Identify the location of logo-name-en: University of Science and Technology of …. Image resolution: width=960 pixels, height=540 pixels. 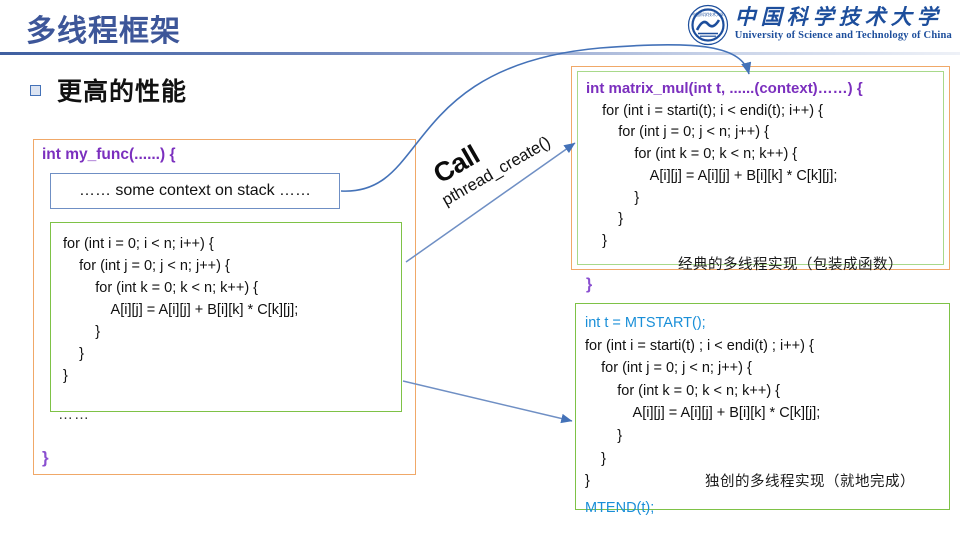
(843, 35).